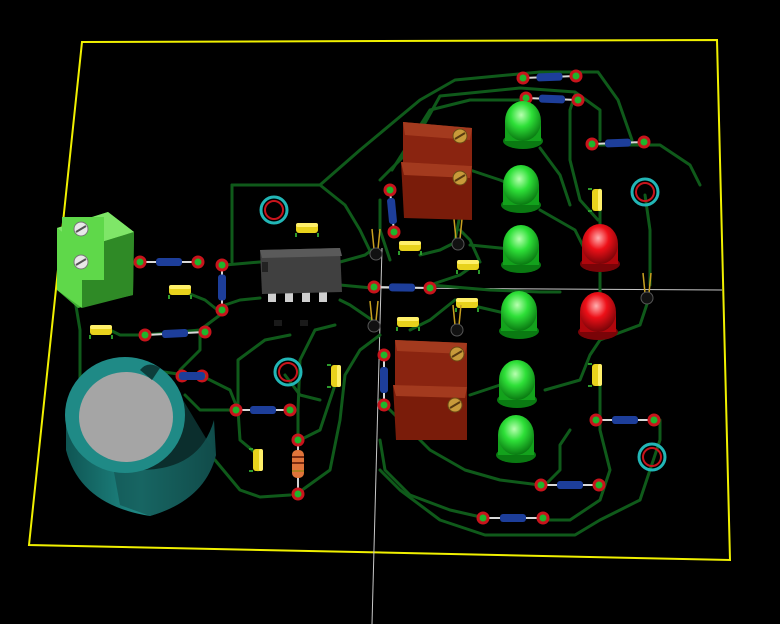  I want to click on mount-hole-mid-left, so click(288, 372).